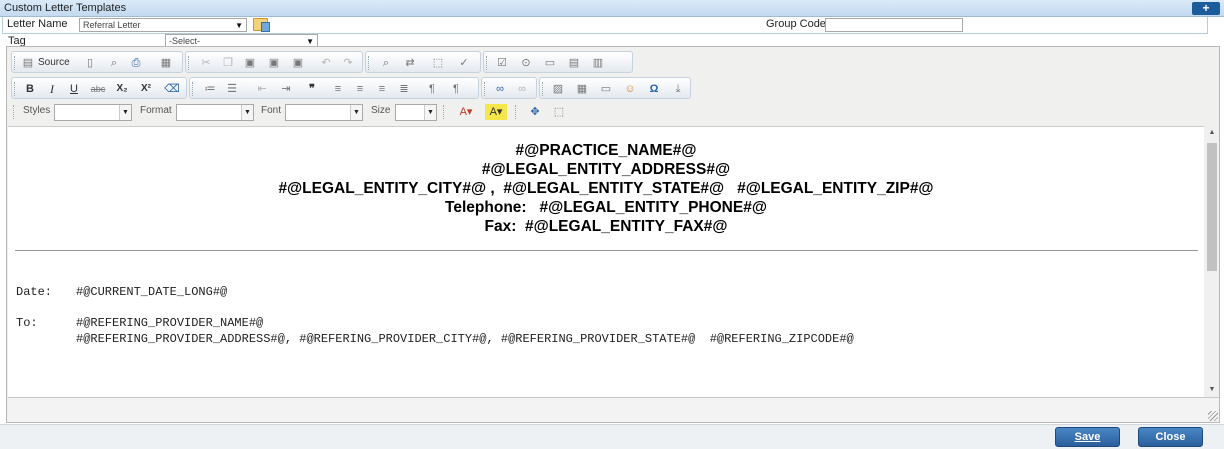 The width and height of the screenshot is (1224, 449). Describe the element at coordinates (574, 63) in the screenshot. I see `textarea-icon: ▤` at that location.